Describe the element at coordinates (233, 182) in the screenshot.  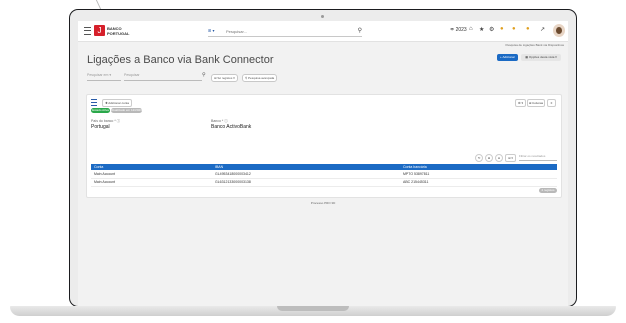
I see `iban-cell: GL6312133000003138` at that location.